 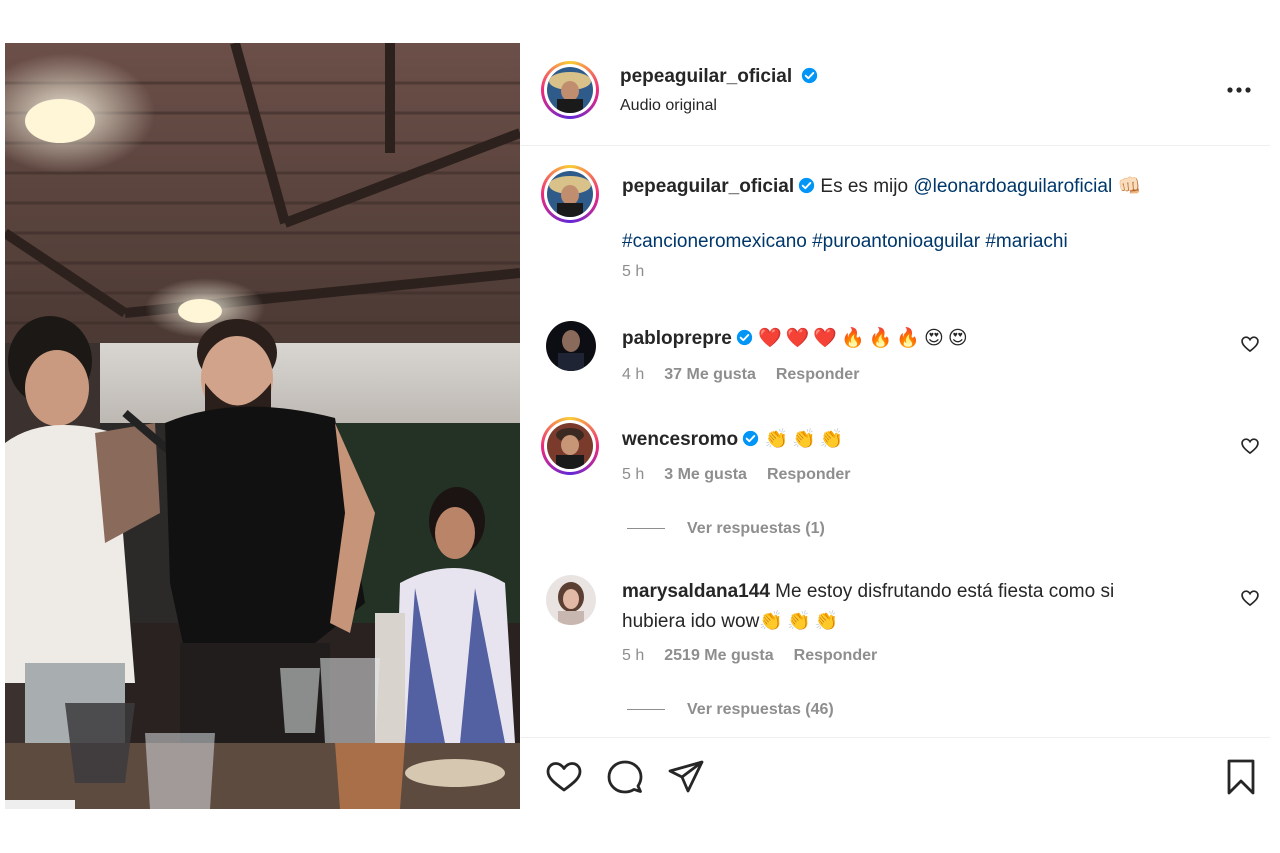 I want to click on comment-meta: 5 h 3 Me gusta Responder, so click(x=746, y=475).